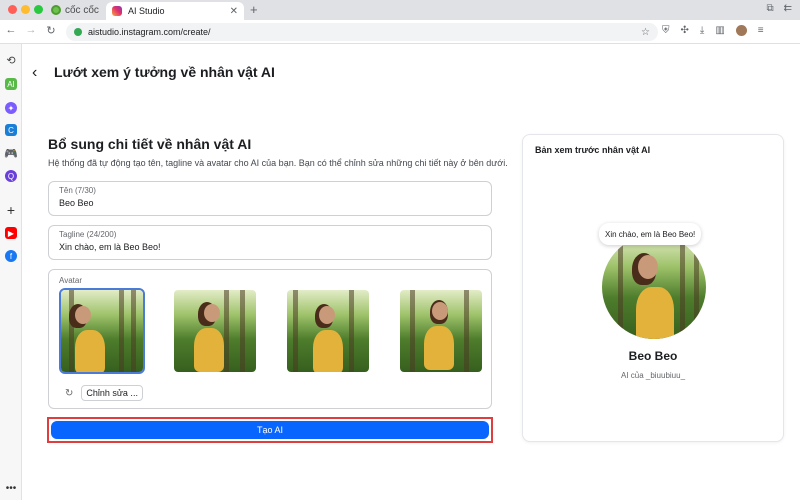 This screenshot has width=800, height=500. I want to click on name-field: Tên (7/30) Beo Beo, so click(270, 198).